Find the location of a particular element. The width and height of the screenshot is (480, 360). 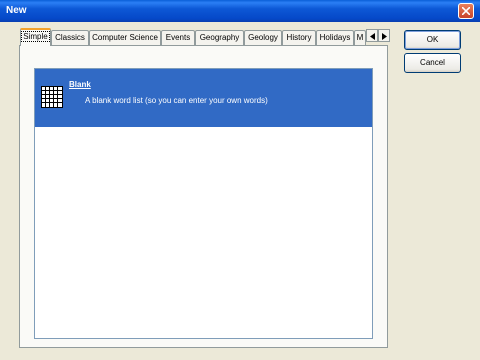

tab-scroll-left-button is located at coordinates (372, 35).